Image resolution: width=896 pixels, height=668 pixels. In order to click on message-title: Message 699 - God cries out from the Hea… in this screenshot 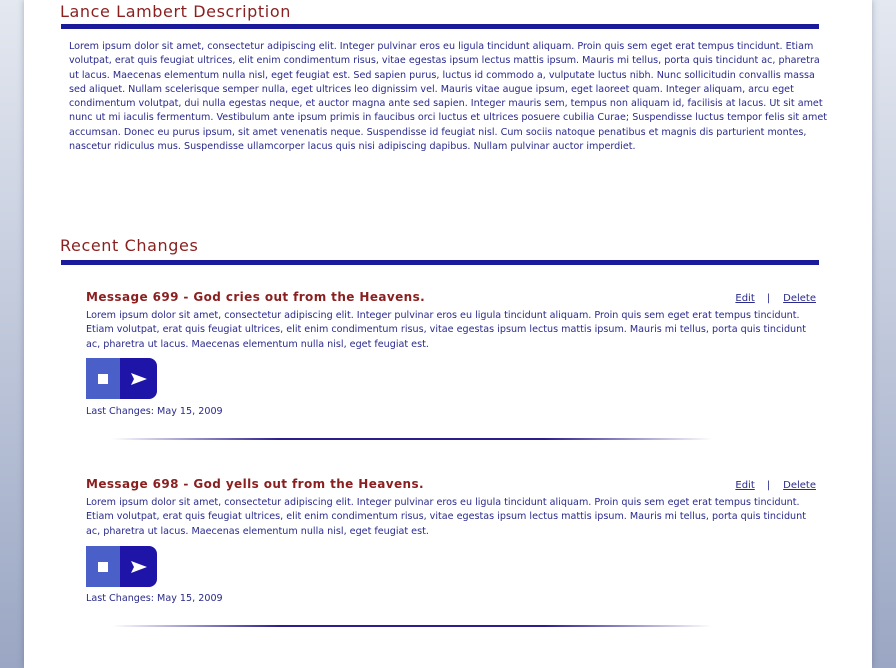, I will do `click(256, 297)`.